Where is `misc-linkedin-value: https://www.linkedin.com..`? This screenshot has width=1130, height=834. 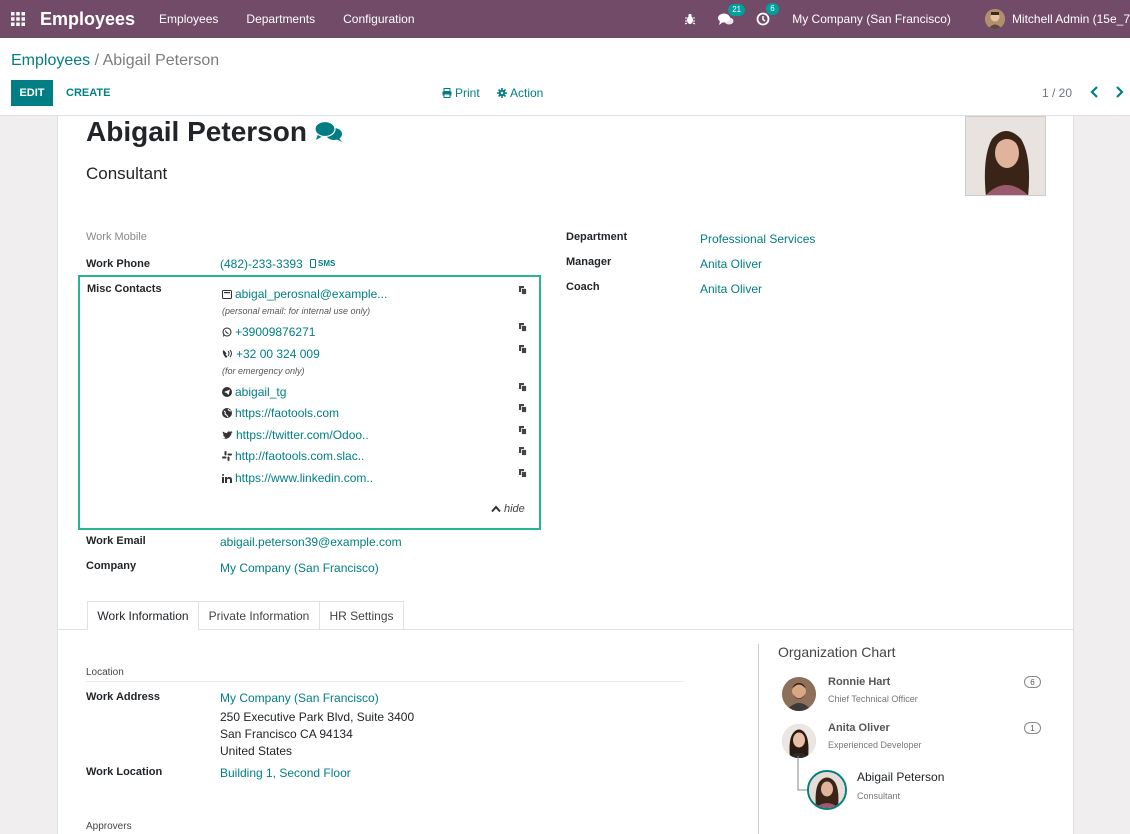
misc-linkedin-value: https://www.linkedin.com.. is located at coordinates (304, 478).